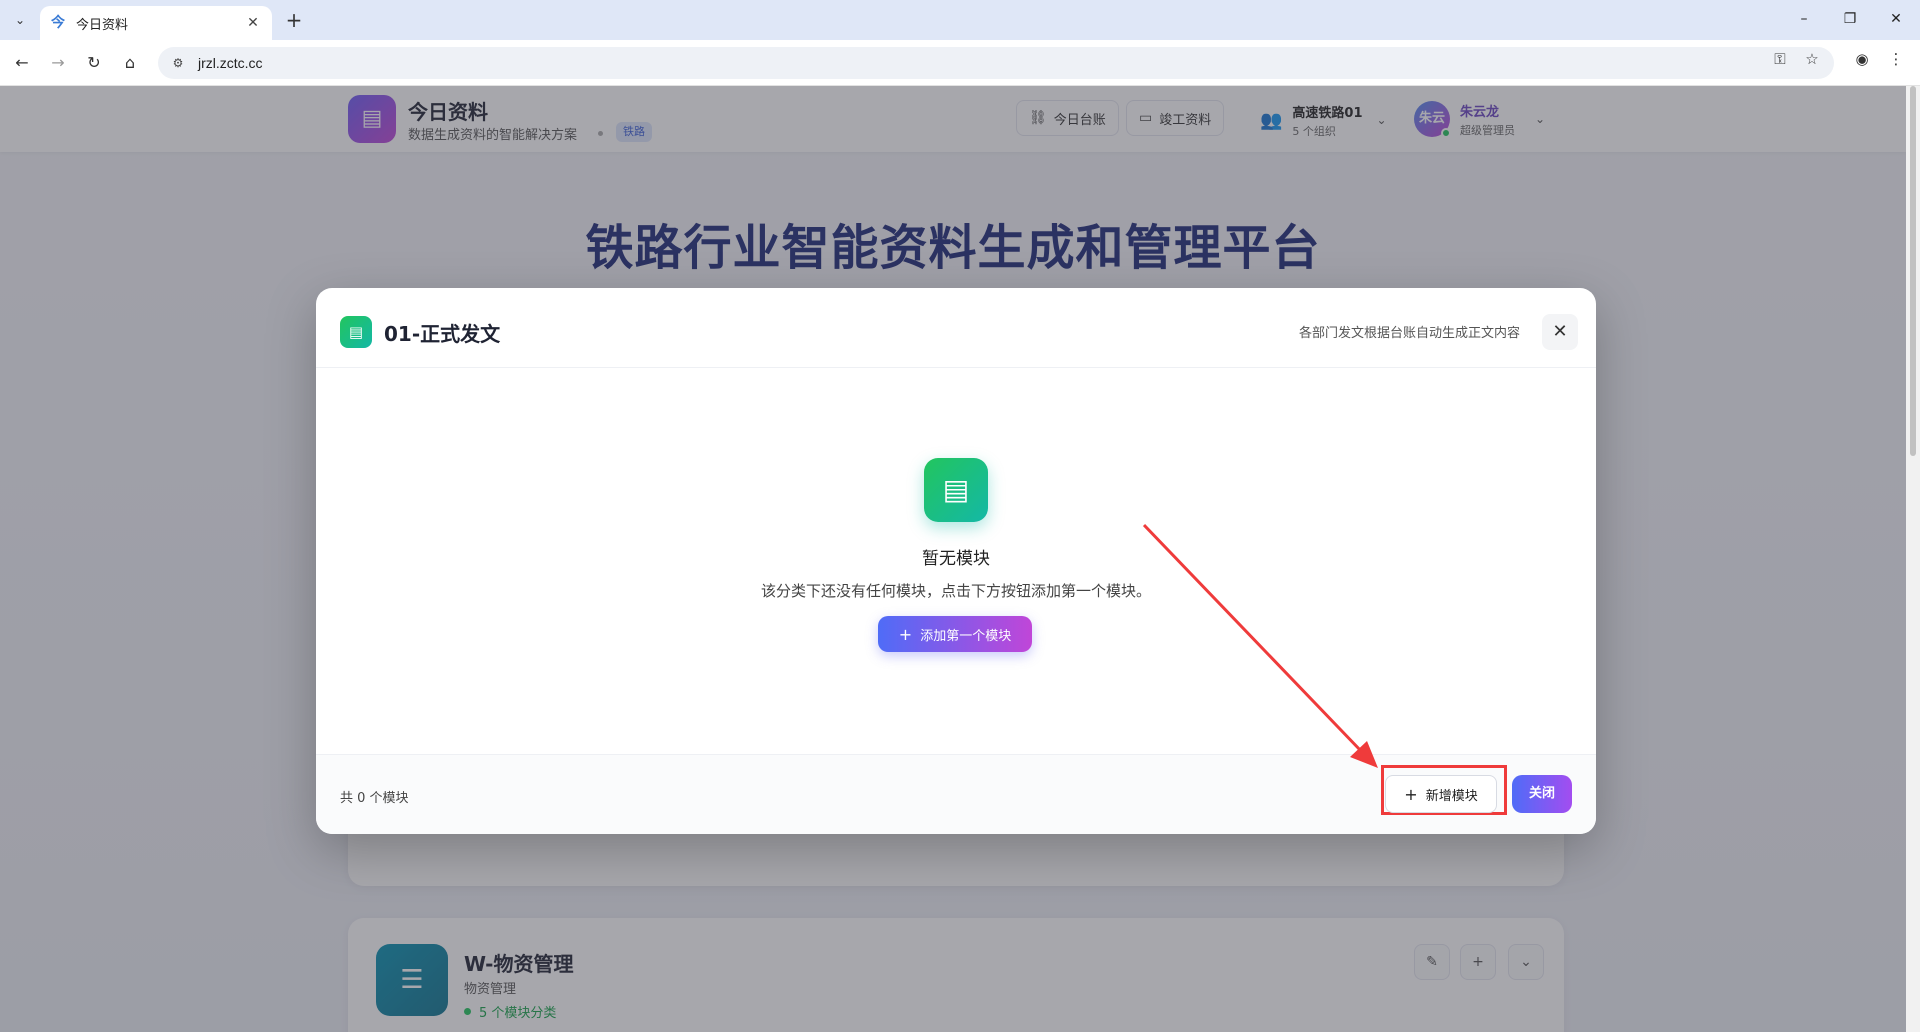 Image resolution: width=1920 pixels, height=1032 pixels. I want to click on close-icon: ✕, so click(1560, 332).